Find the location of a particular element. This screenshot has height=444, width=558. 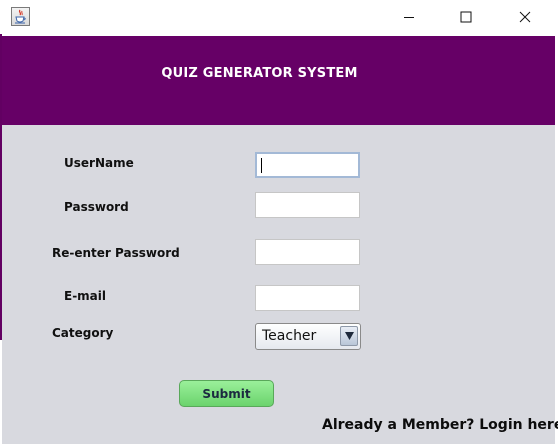

category-select: Teacher is located at coordinates (308, 336).